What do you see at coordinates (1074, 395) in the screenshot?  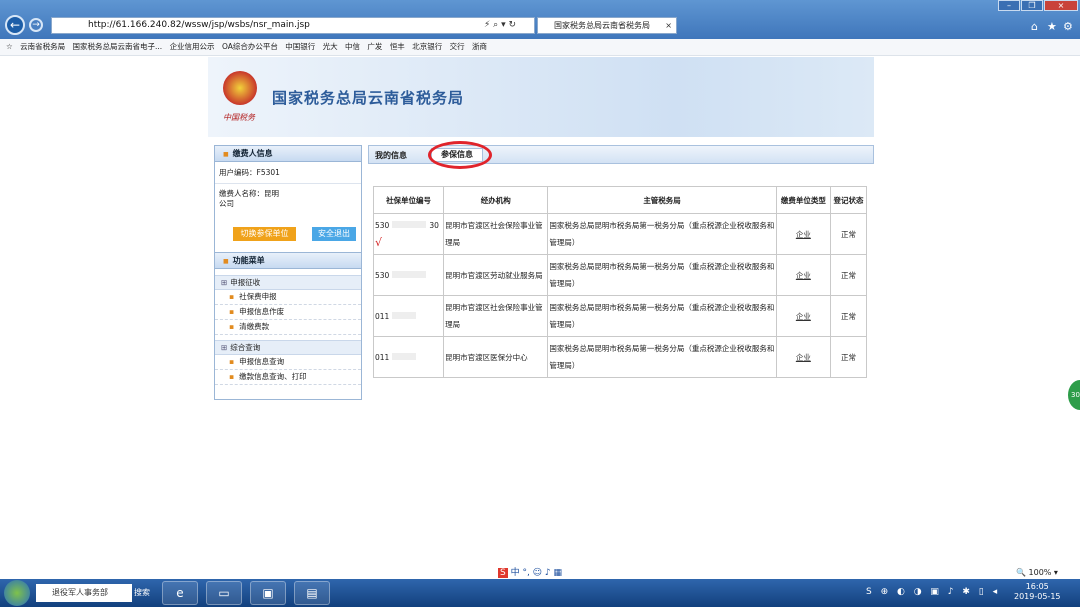 I see `floating-widget-button: 30` at bounding box center [1074, 395].